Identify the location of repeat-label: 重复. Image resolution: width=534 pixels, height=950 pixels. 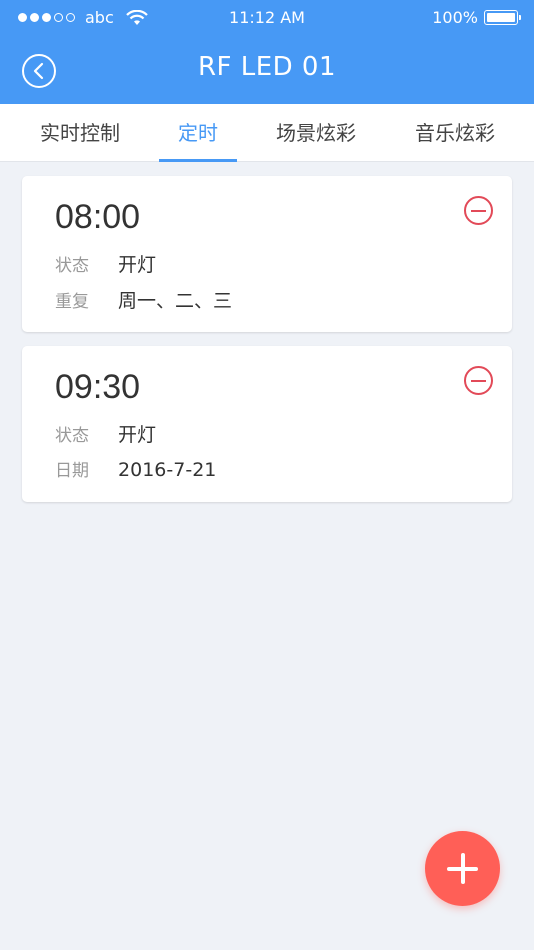
(72, 302).